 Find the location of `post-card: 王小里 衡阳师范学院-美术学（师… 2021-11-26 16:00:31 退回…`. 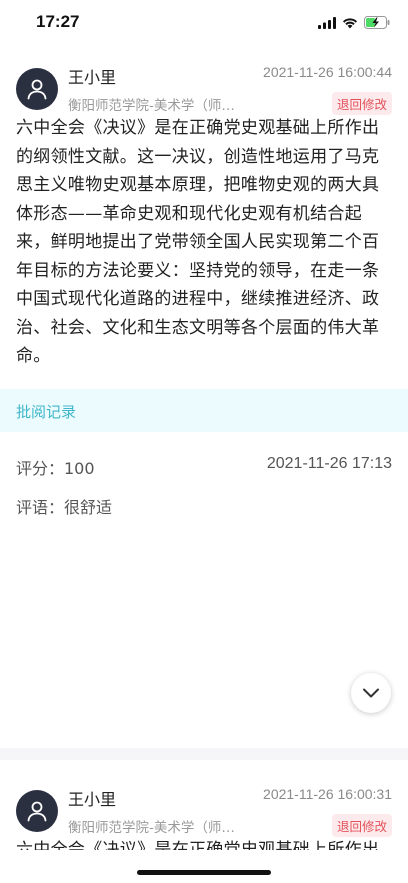

post-card: 王小里 衡阳师范学院-美术学（师… 2021-11-26 16:00:31 退回… is located at coordinates (204, 815).